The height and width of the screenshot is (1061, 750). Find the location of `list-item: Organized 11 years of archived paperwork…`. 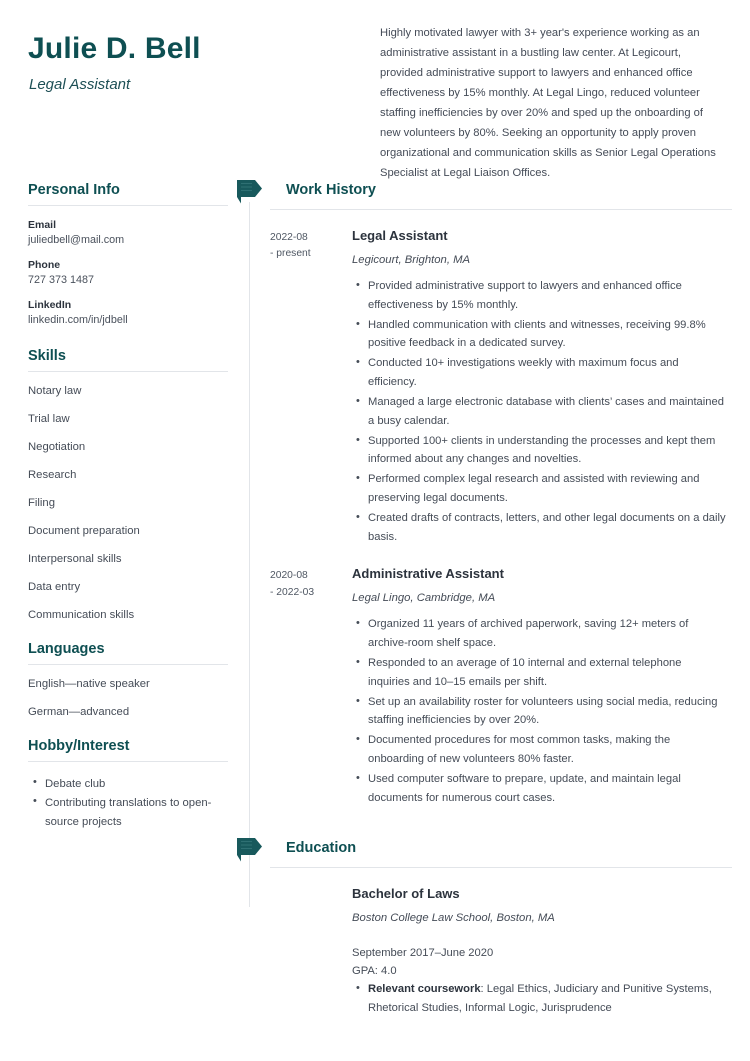

list-item: Organized 11 years of archived paperwork… is located at coordinates (541, 633).